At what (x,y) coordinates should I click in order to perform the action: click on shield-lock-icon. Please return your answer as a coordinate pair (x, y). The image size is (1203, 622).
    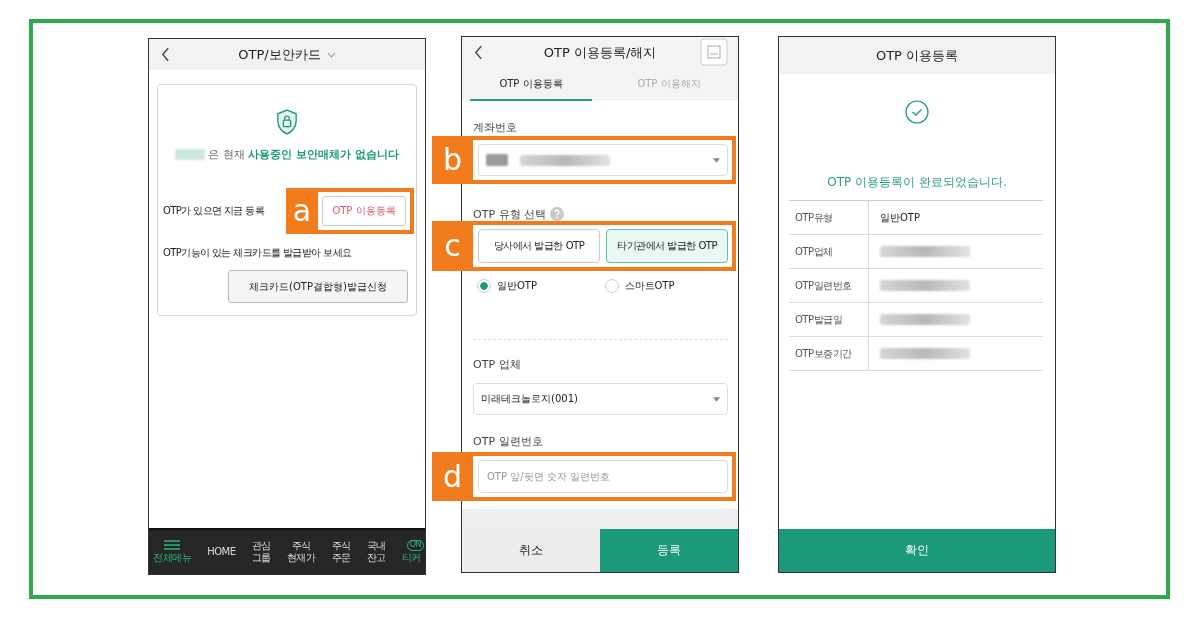
    Looking at the image, I should click on (287, 122).